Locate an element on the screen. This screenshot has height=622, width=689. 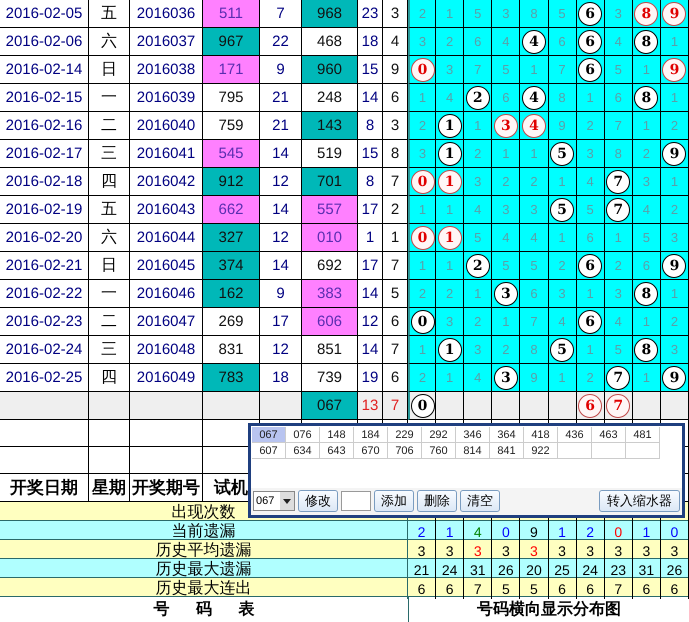
number-item: 706 is located at coordinates (405, 451).